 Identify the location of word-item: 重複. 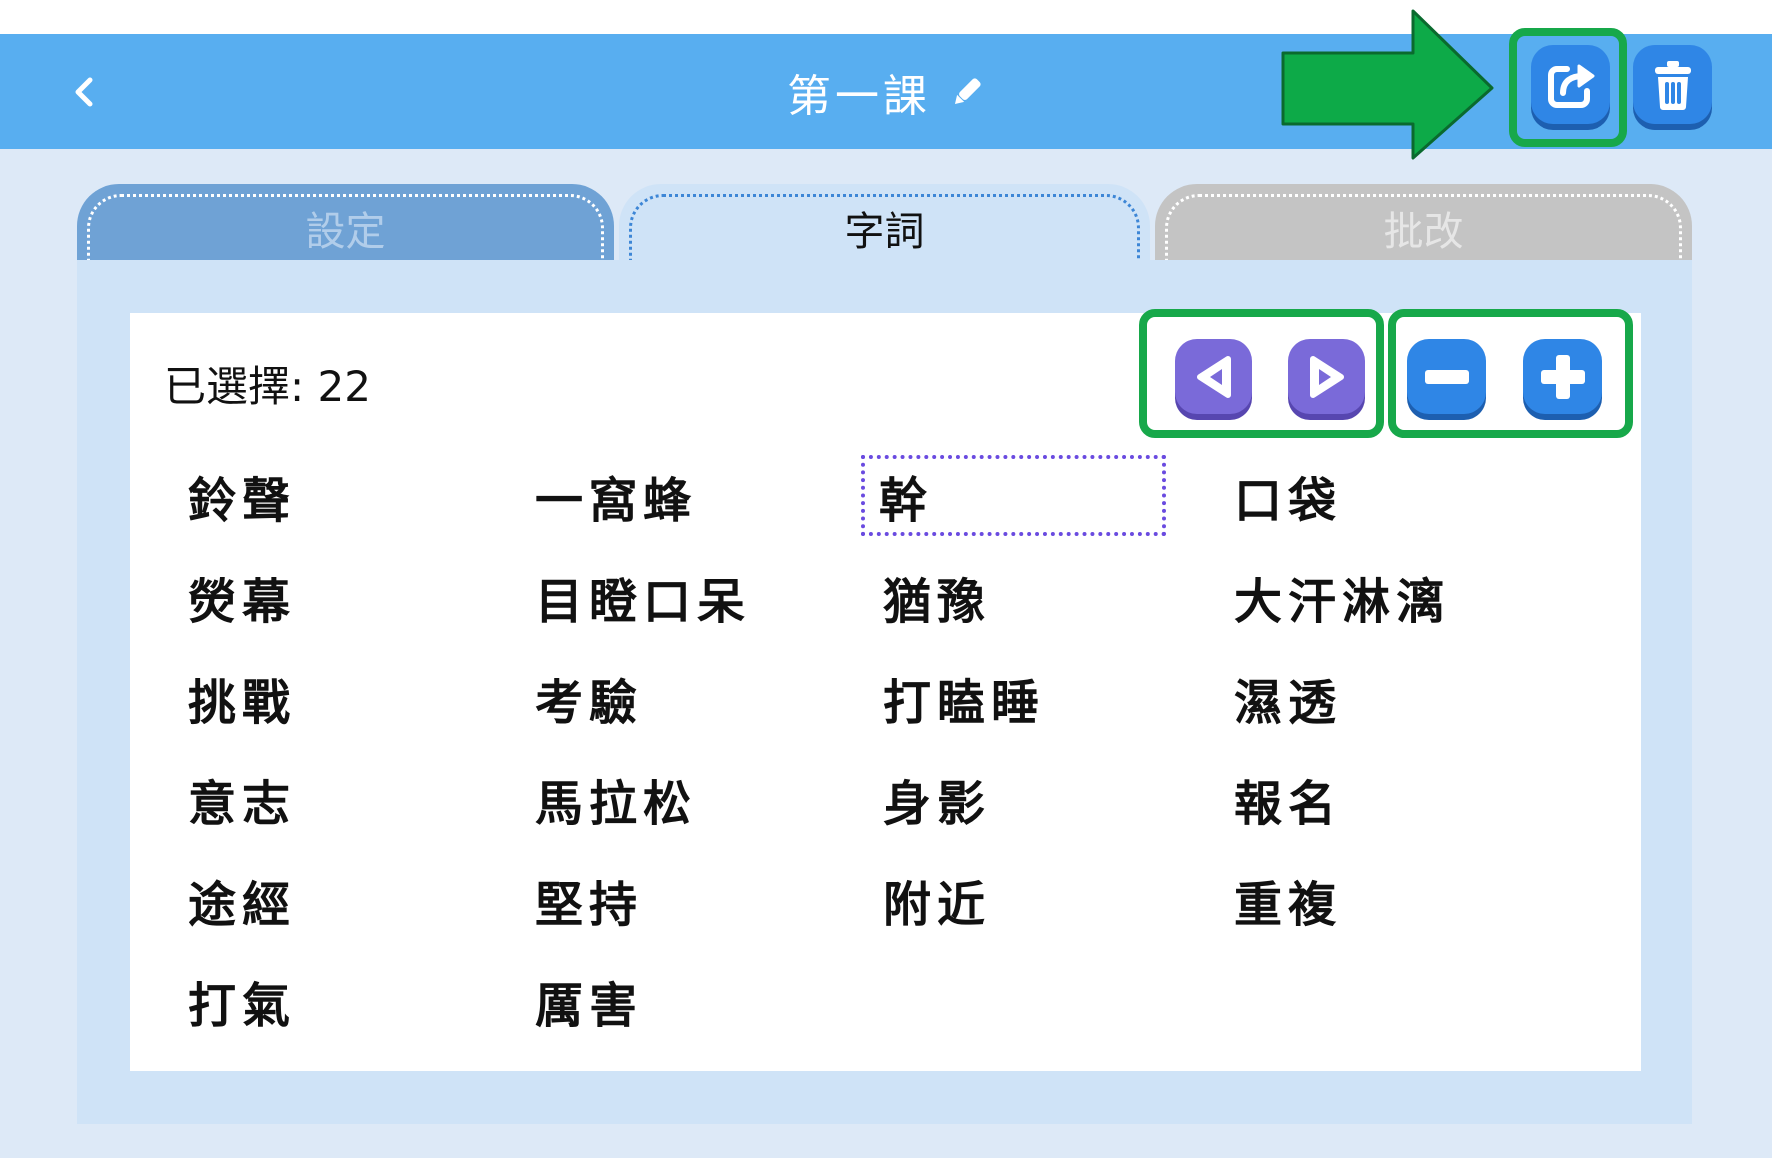
(1364, 899).